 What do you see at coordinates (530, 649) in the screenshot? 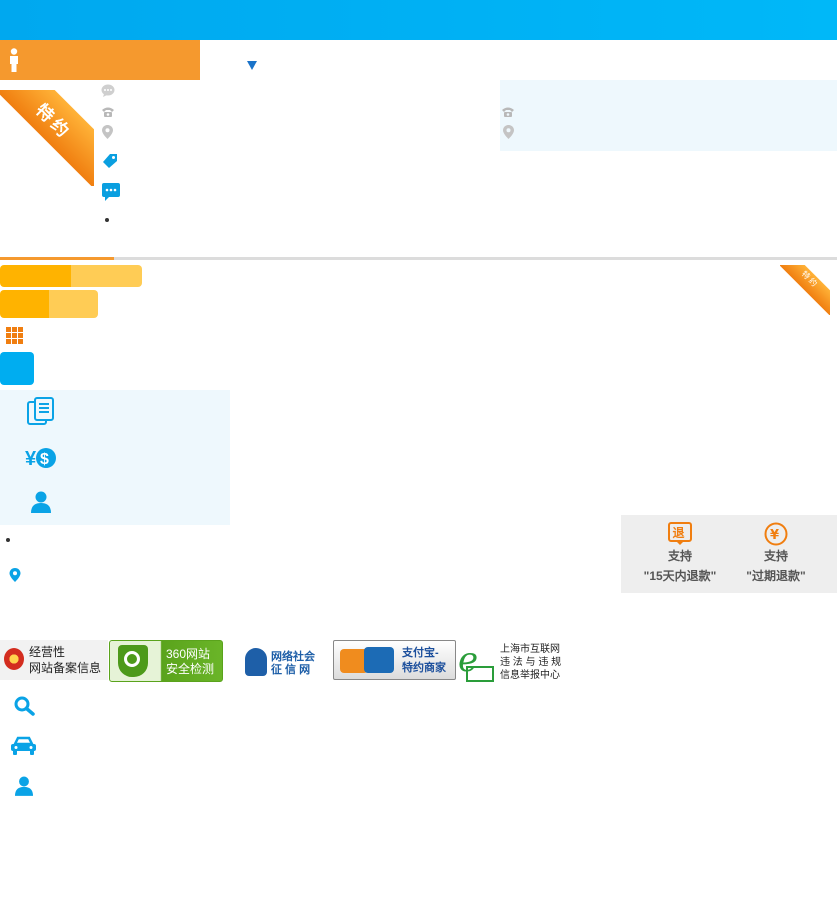
I see `badge-text: 上海市互联网` at bounding box center [530, 649].